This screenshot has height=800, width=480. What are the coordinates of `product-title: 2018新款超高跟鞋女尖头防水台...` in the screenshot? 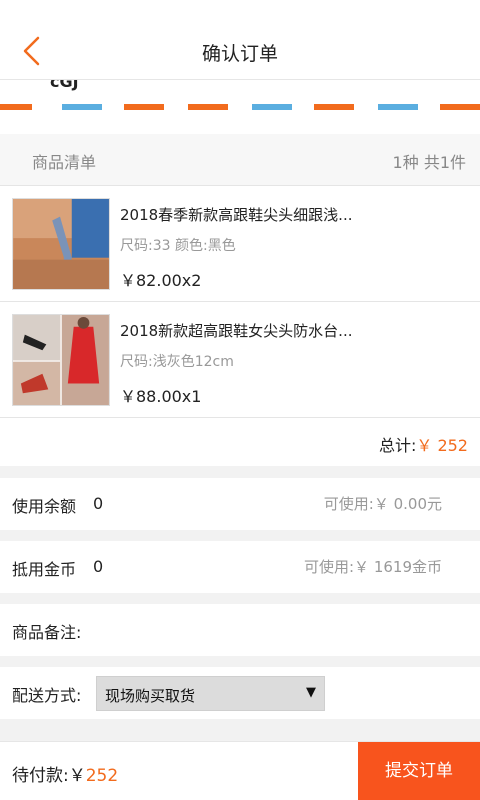 It's located at (236, 331).